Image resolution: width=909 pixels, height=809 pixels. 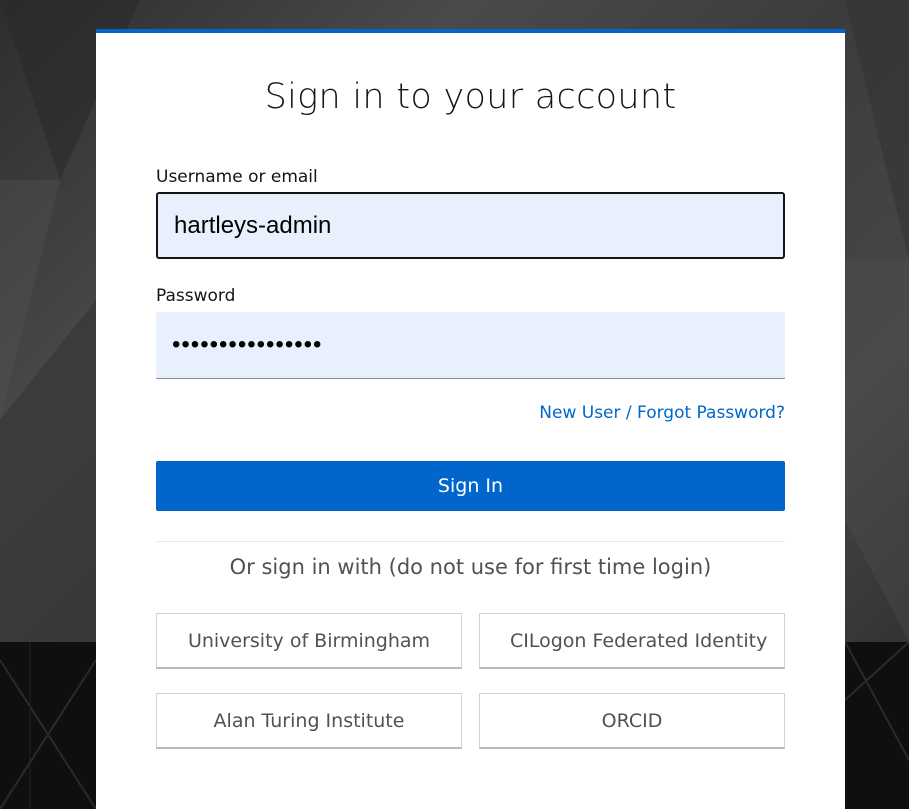 What do you see at coordinates (470, 541) in the screenshot?
I see `divider` at bounding box center [470, 541].